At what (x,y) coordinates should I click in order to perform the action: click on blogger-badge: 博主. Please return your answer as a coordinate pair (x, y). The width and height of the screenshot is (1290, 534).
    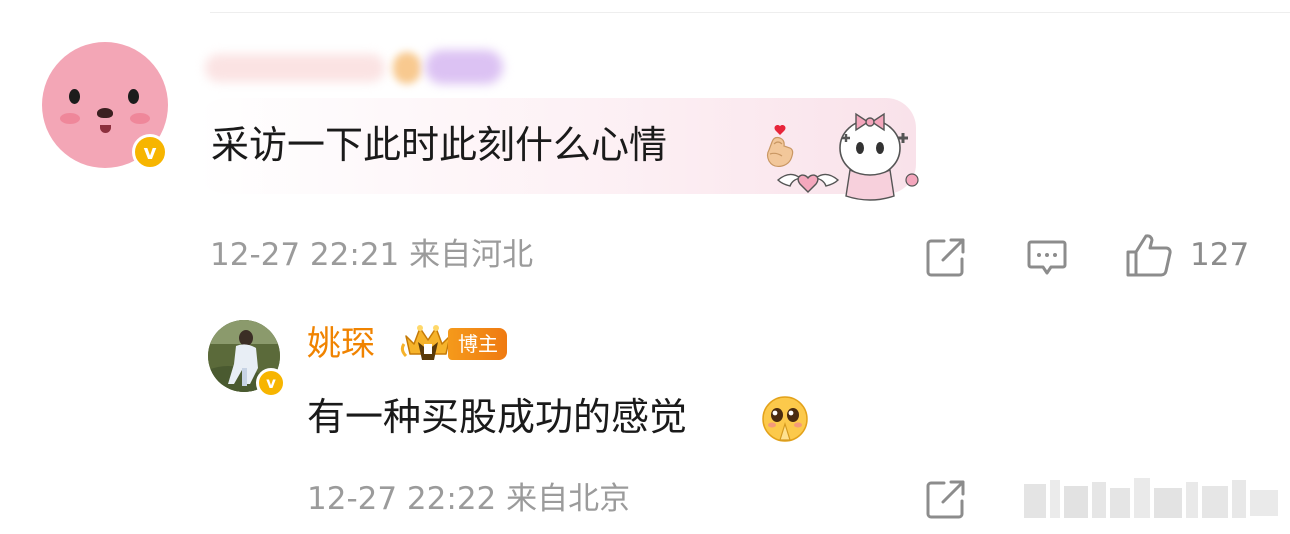
    Looking at the image, I should click on (477, 344).